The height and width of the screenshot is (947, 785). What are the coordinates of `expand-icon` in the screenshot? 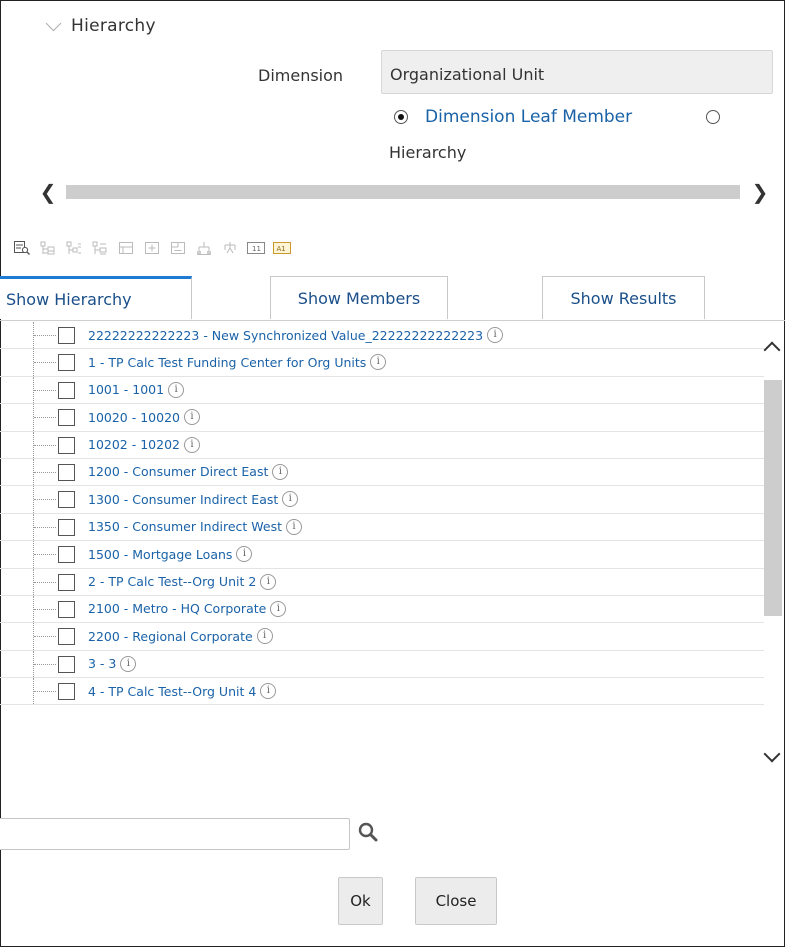 It's located at (48, 248).